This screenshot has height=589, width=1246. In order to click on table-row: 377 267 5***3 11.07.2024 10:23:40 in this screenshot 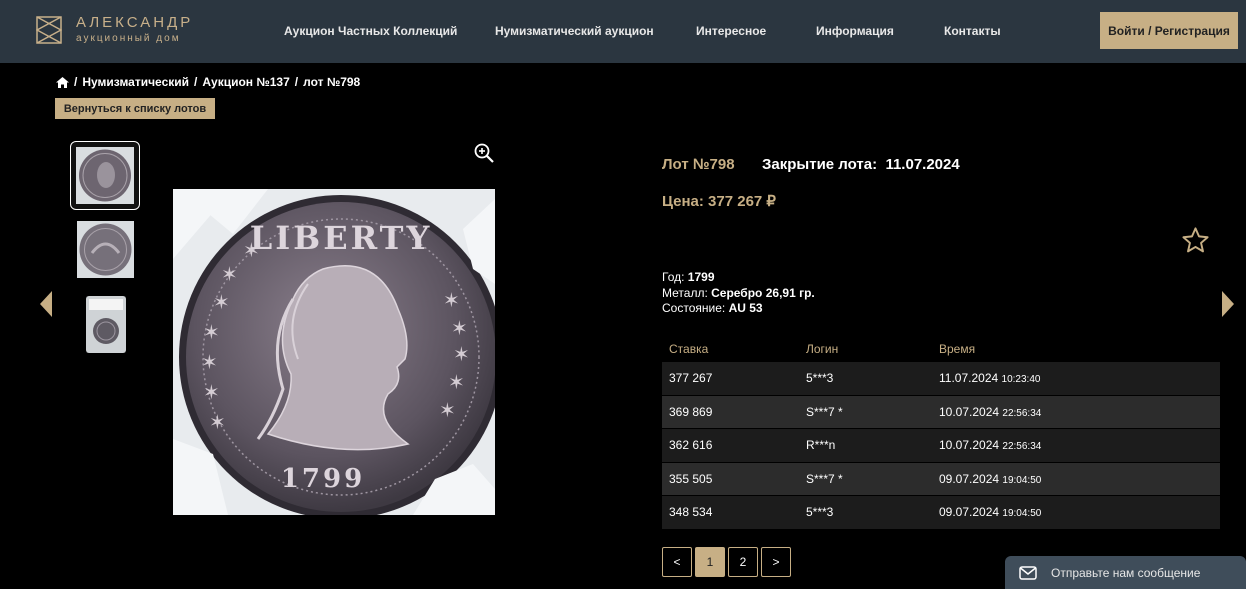, I will do `click(941, 379)`.